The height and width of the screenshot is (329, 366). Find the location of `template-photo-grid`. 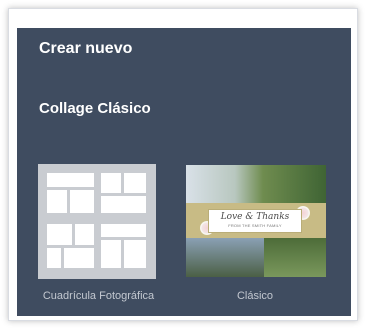

template-photo-grid is located at coordinates (97, 221).